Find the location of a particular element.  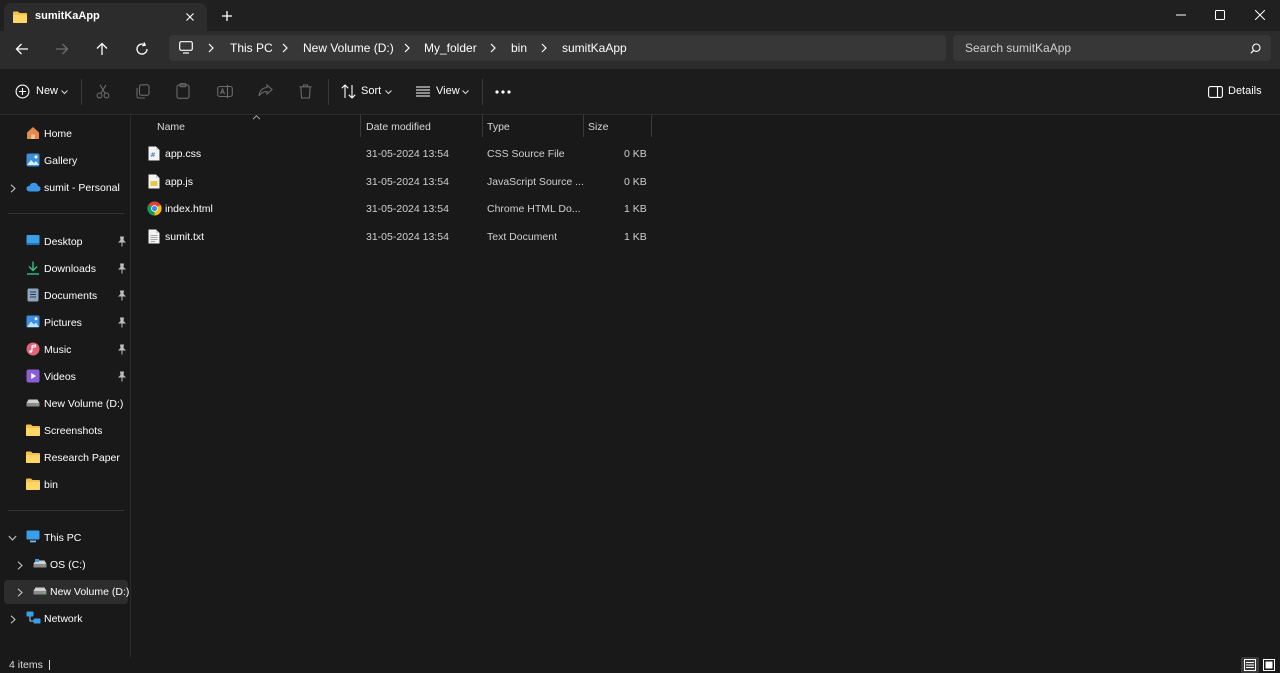

sidebar-item-bin: bin is located at coordinates (66, 485).